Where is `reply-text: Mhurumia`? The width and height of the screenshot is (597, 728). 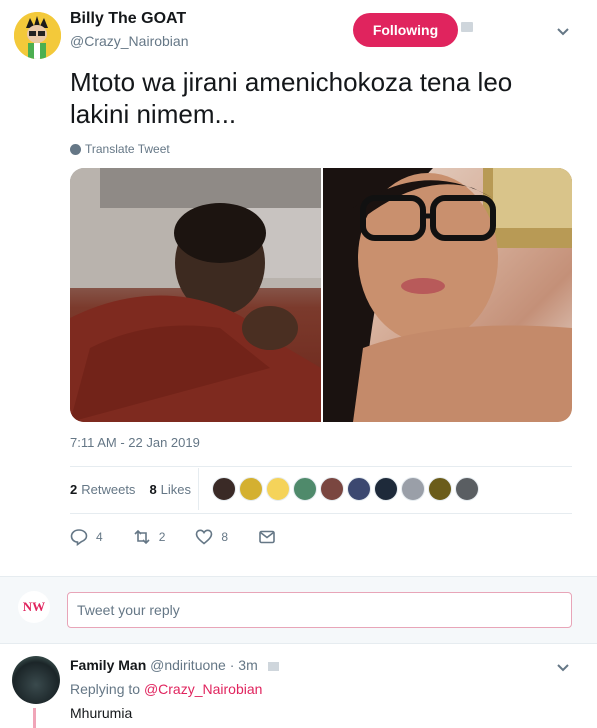 reply-text: Mhurumia is located at coordinates (101, 713).